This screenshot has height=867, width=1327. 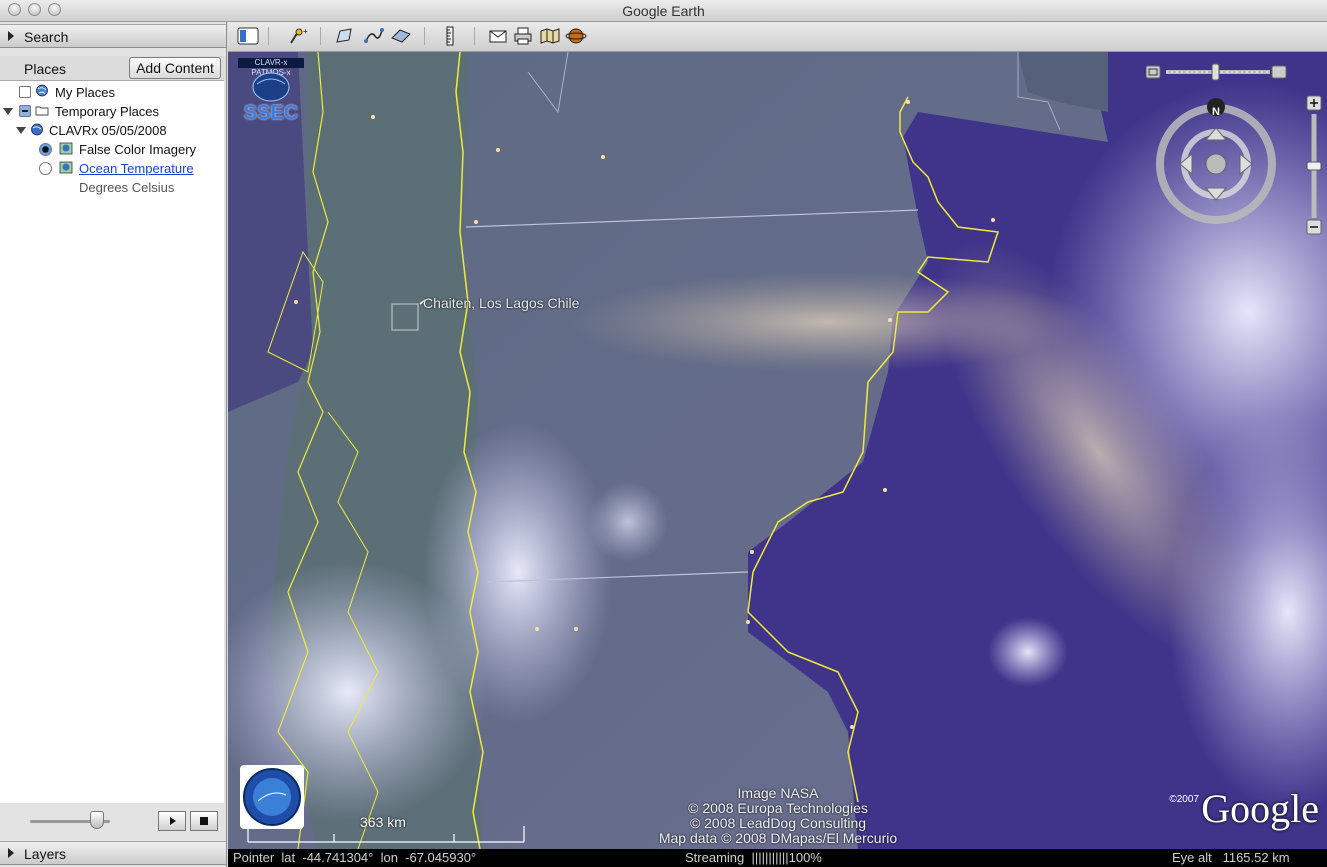 I want to click on ruler-icon, so click(x=450, y=36).